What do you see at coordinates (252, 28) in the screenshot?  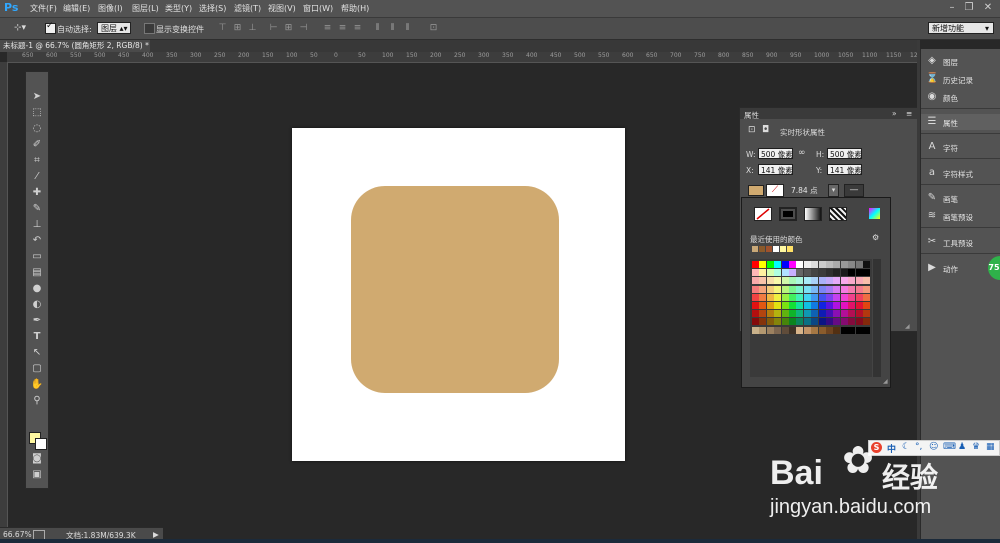 I see `align-bottom-icon: ⊥` at bounding box center [252, 28].